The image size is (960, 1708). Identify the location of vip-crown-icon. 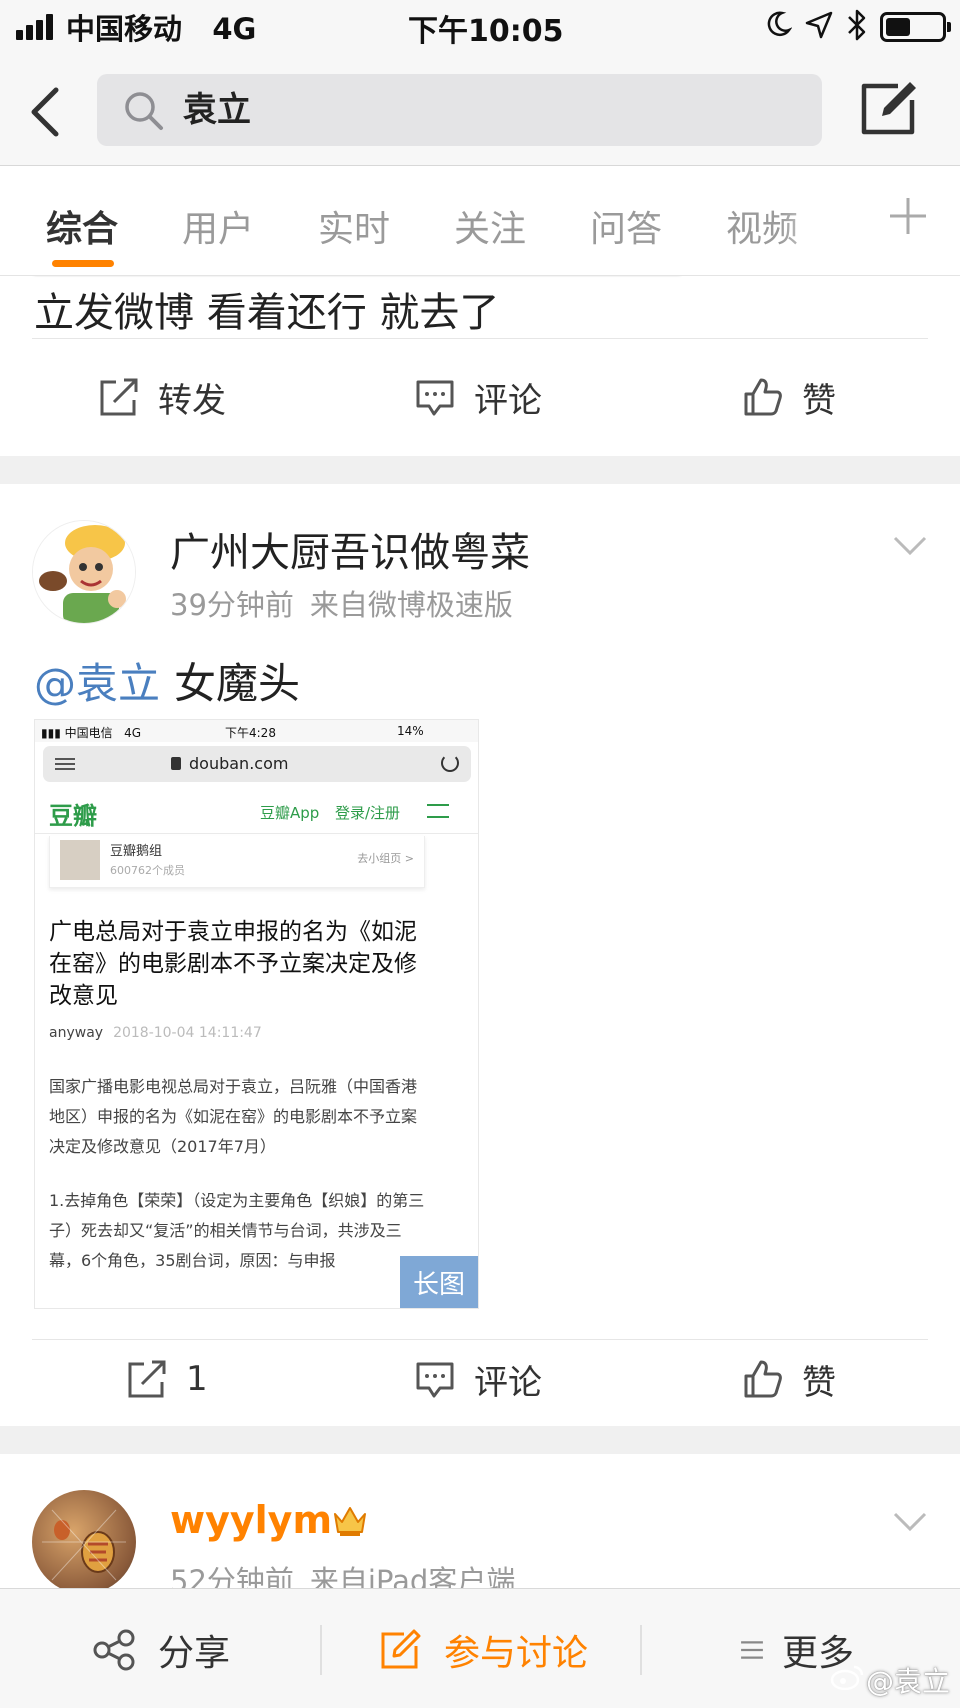
(350, 1521).